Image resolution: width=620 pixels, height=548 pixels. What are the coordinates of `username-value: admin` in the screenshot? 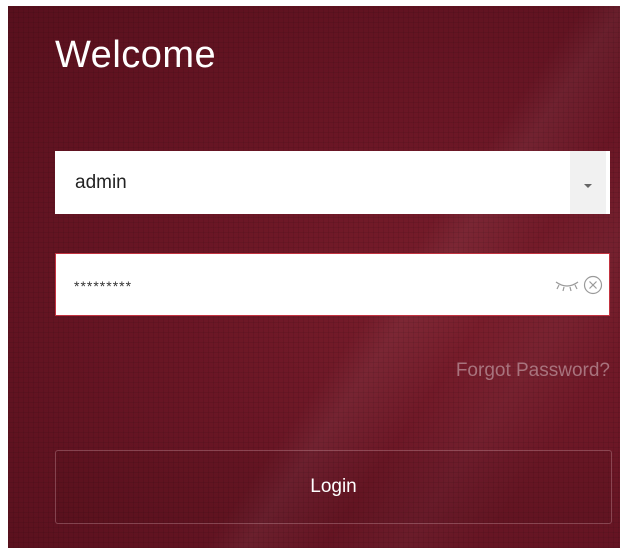 It's located at (101, 182).